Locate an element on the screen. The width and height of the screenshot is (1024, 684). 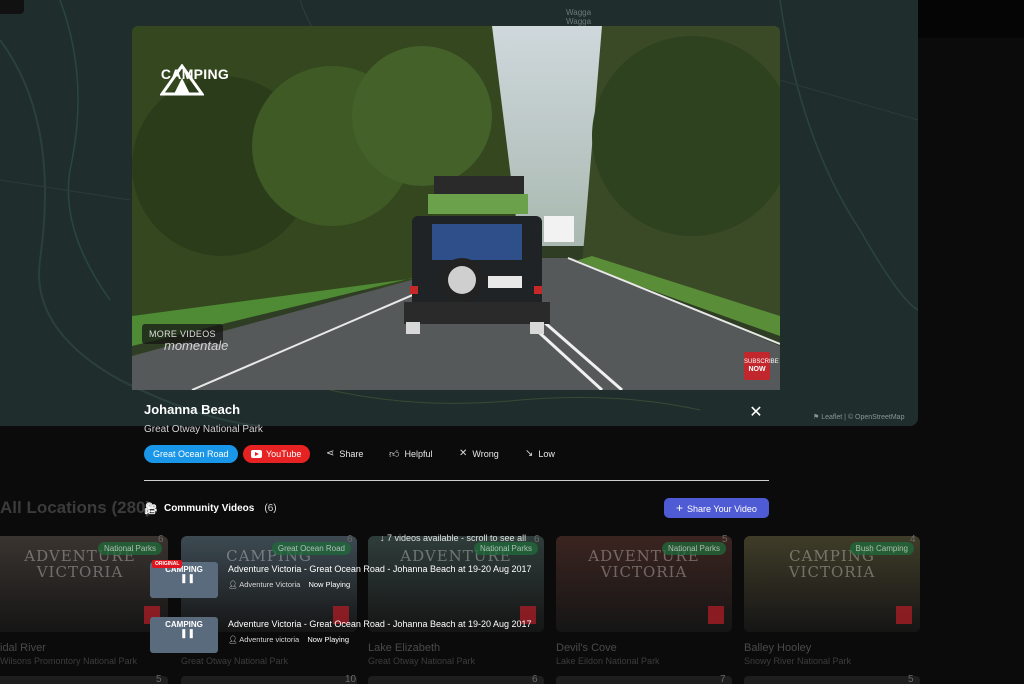
card-location-name: idal River is located at coordinates (23, 648).